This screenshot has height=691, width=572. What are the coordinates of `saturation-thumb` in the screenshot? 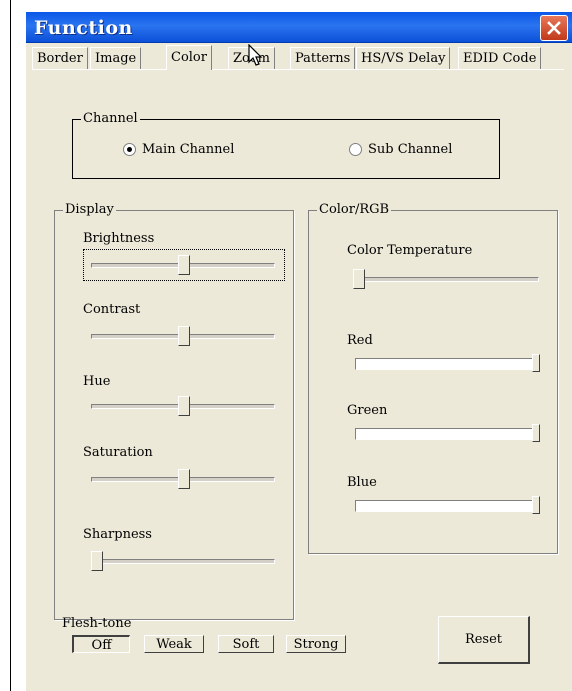 It's located at (184, 479).